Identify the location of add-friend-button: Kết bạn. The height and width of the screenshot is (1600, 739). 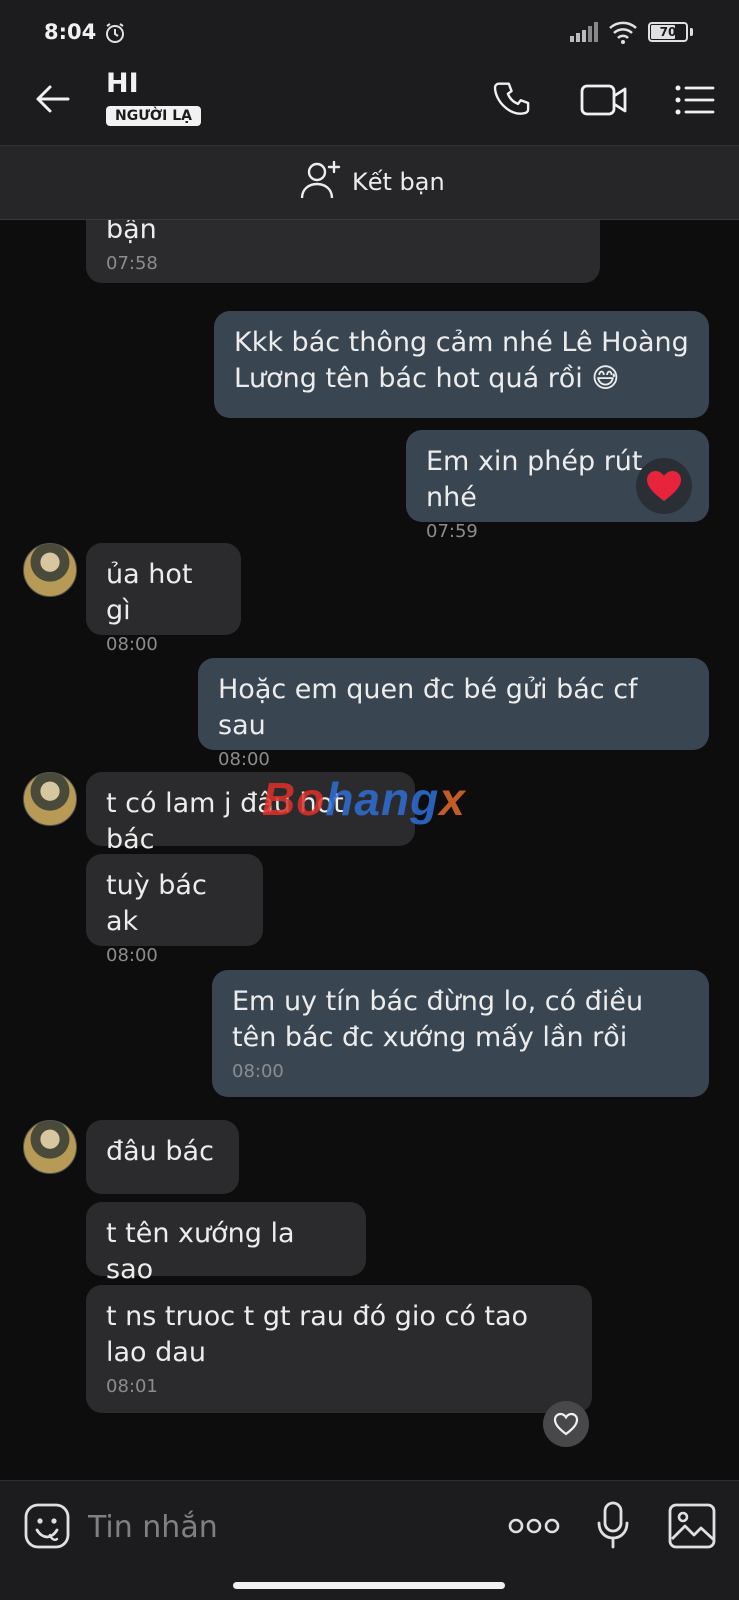
(372, 182).